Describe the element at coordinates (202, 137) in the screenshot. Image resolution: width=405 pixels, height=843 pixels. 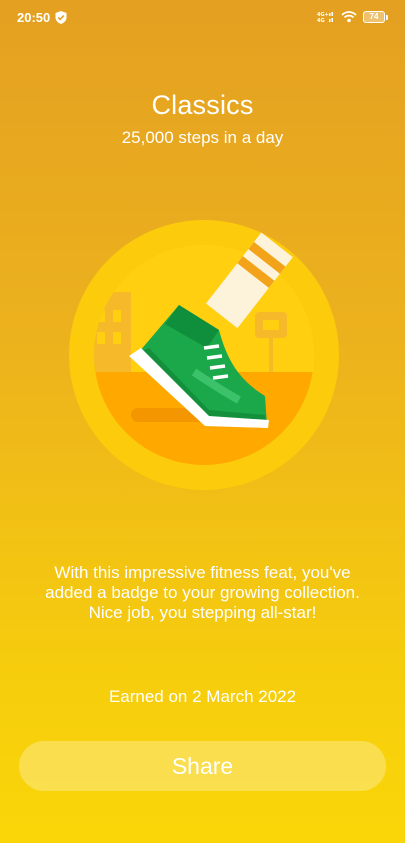
I see `achievement-subtitle: 25,000 steps in a day` at that location.